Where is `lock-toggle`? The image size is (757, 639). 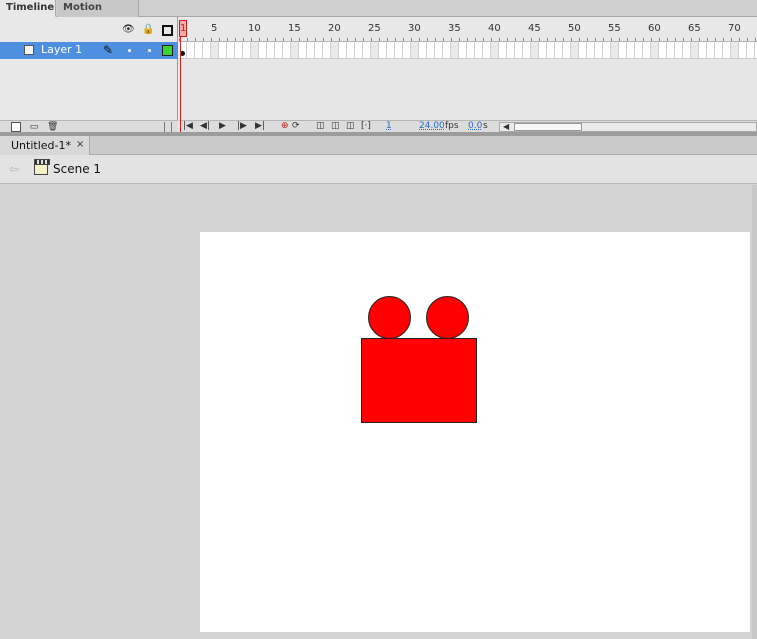
lock-toggle is located at coordinates (149, 50).